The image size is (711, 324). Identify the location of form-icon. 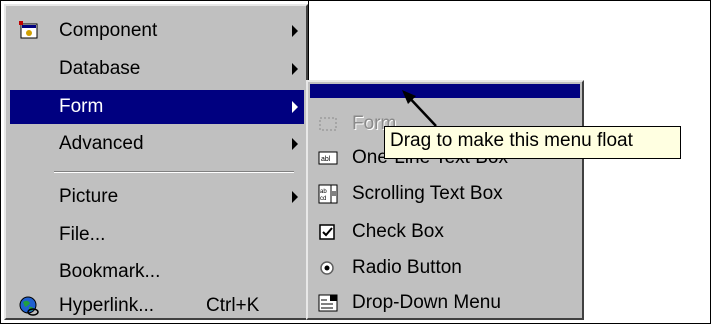
(328, 124).